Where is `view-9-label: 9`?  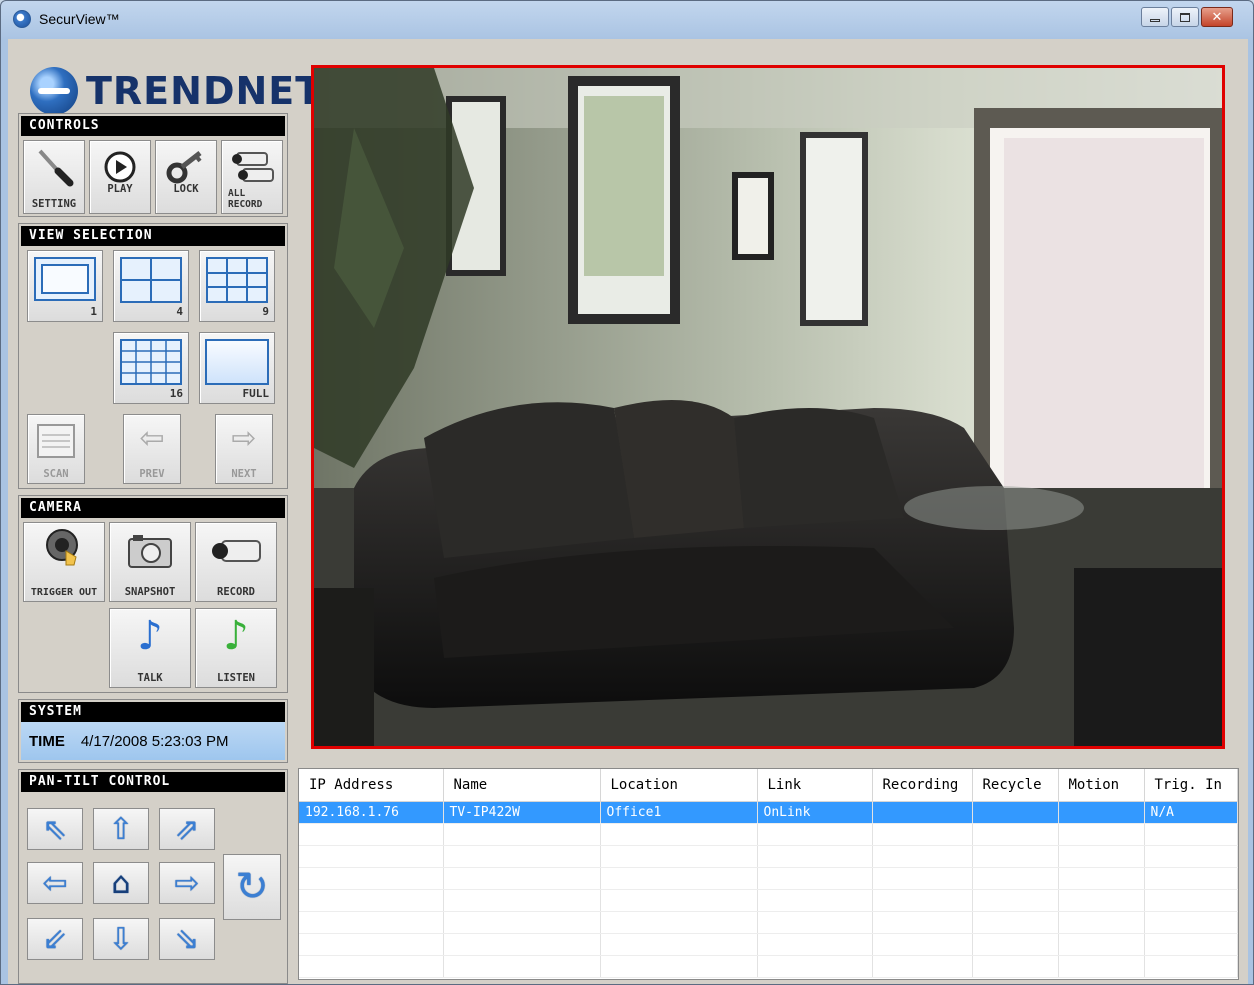 view-9-label: 9 is located at coordinates (265, 311).